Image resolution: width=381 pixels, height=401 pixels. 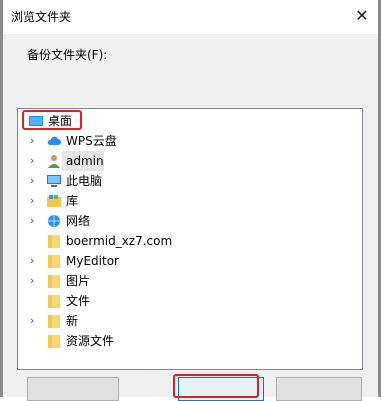 What do you see at coordinates (54, 161) in the screenshot?
I see `user-icon` at bounding box center [54, 161].